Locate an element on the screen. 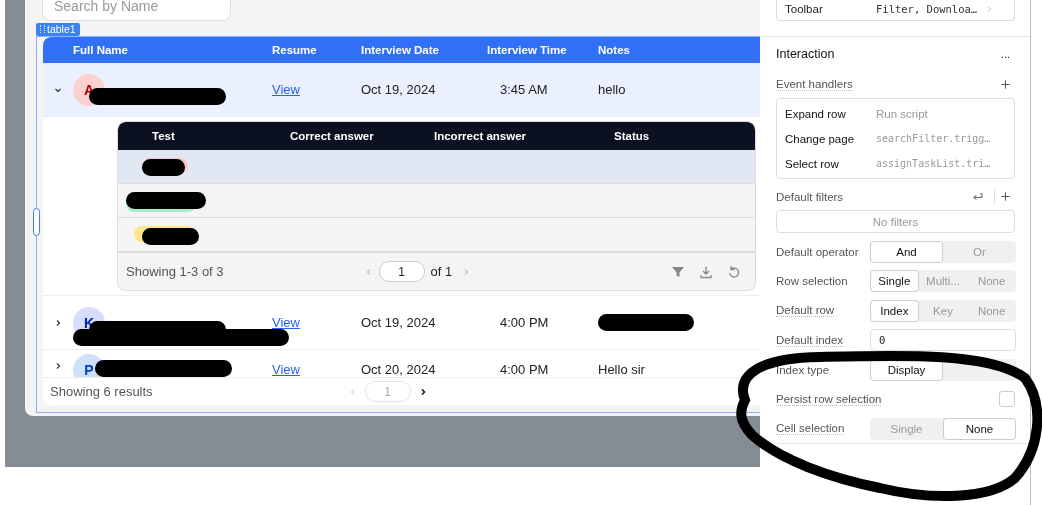  setting-label: Default filters is located at coordinates (810, 196).